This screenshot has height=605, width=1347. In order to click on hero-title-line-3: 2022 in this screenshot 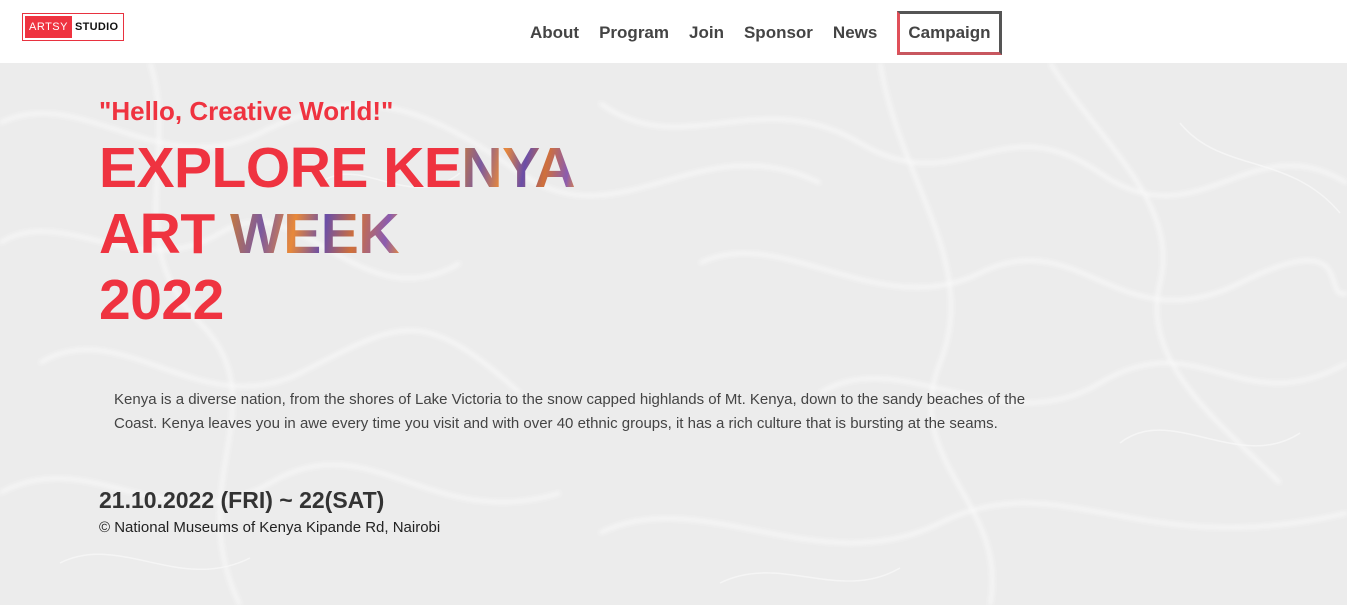, I will do `click(161, 300)`.